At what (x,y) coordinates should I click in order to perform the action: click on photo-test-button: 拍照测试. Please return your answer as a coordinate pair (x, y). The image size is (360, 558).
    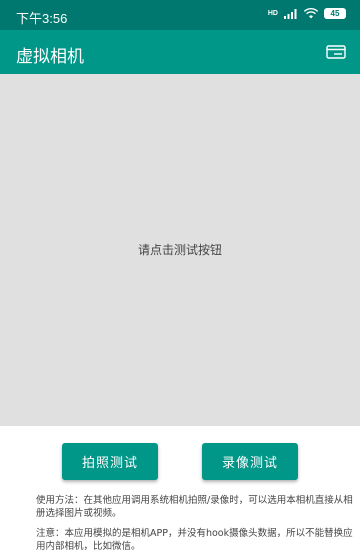
    Looking at the image, I should click on (110, 461).